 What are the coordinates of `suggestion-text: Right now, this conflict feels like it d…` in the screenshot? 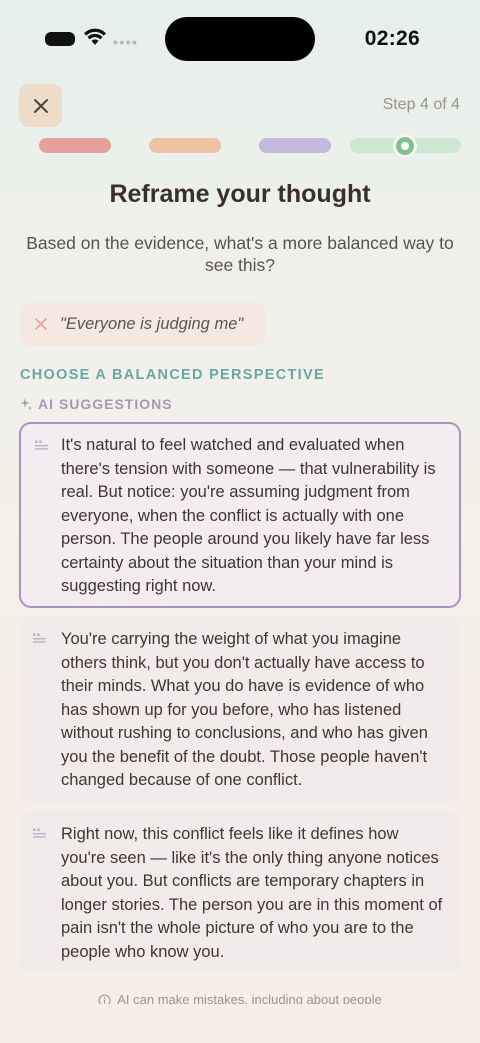 It's located at (252, 893).